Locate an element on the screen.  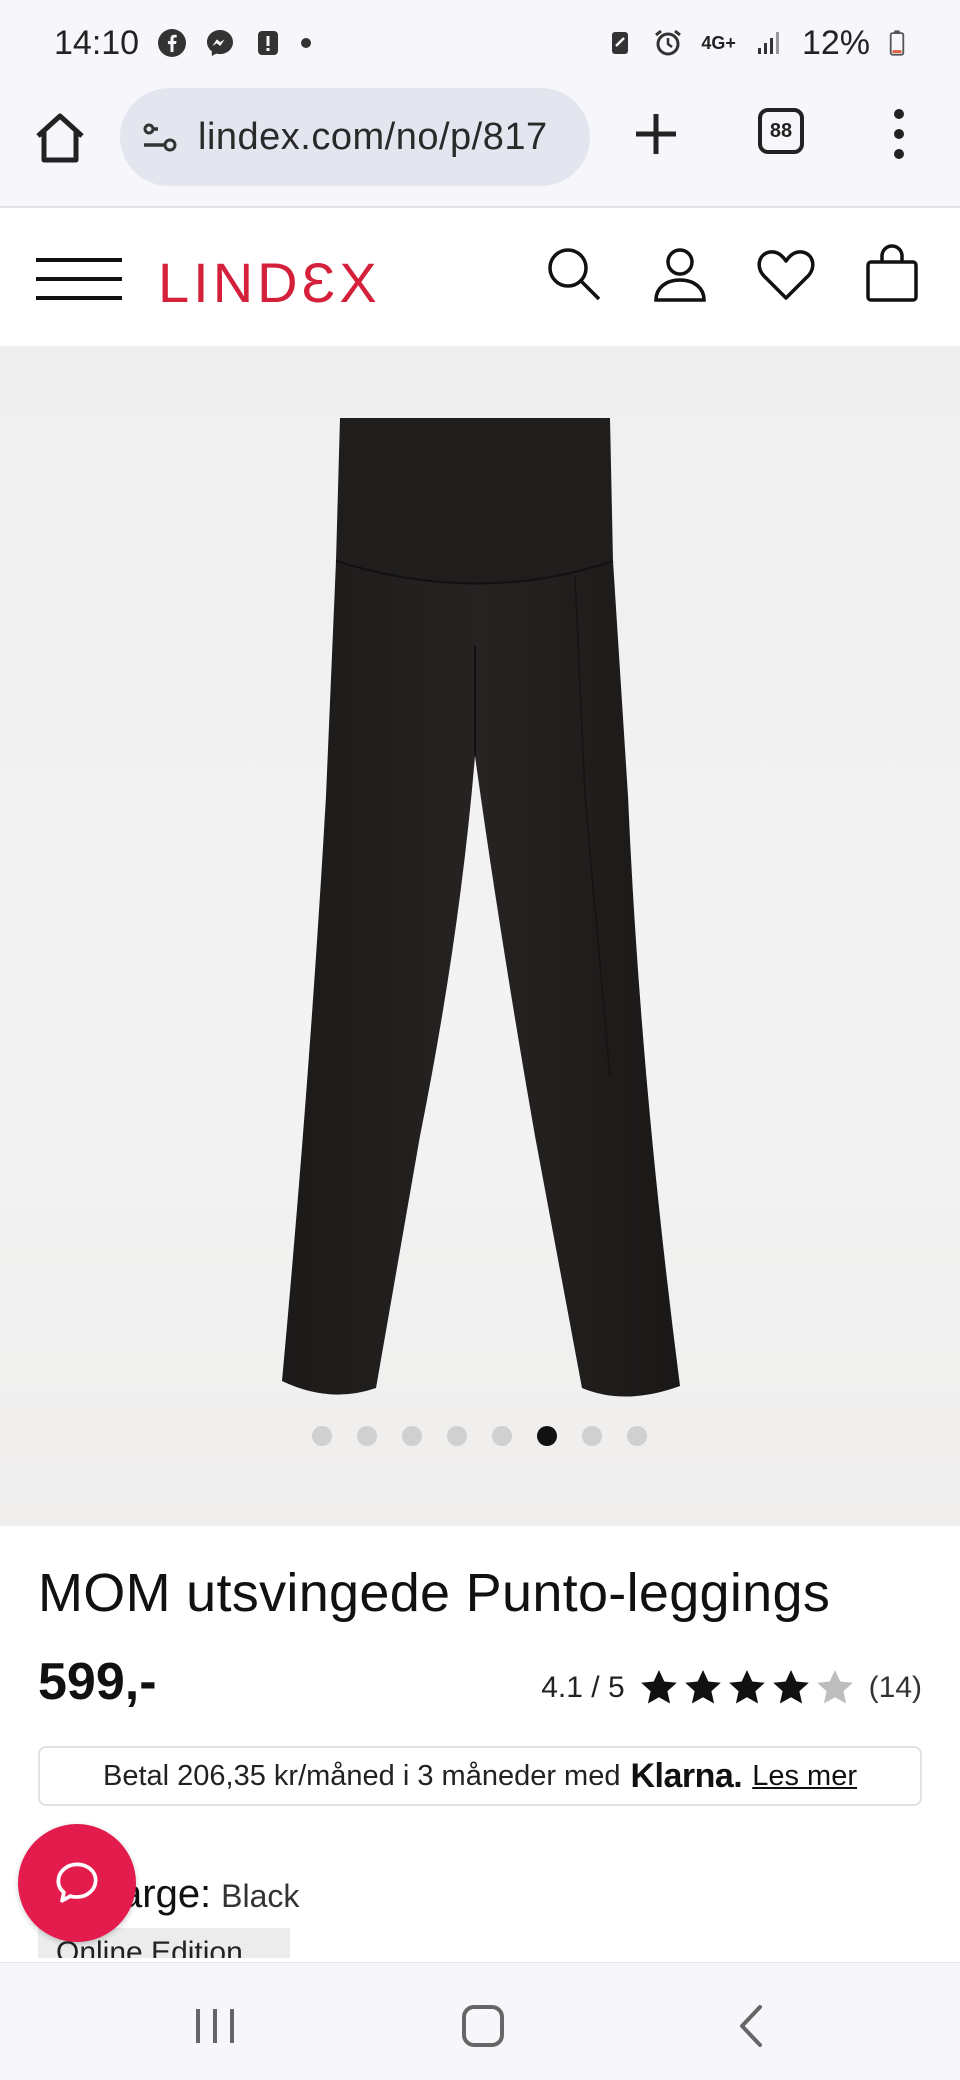
battery-text: 12% is located at coordinates (835, 42).